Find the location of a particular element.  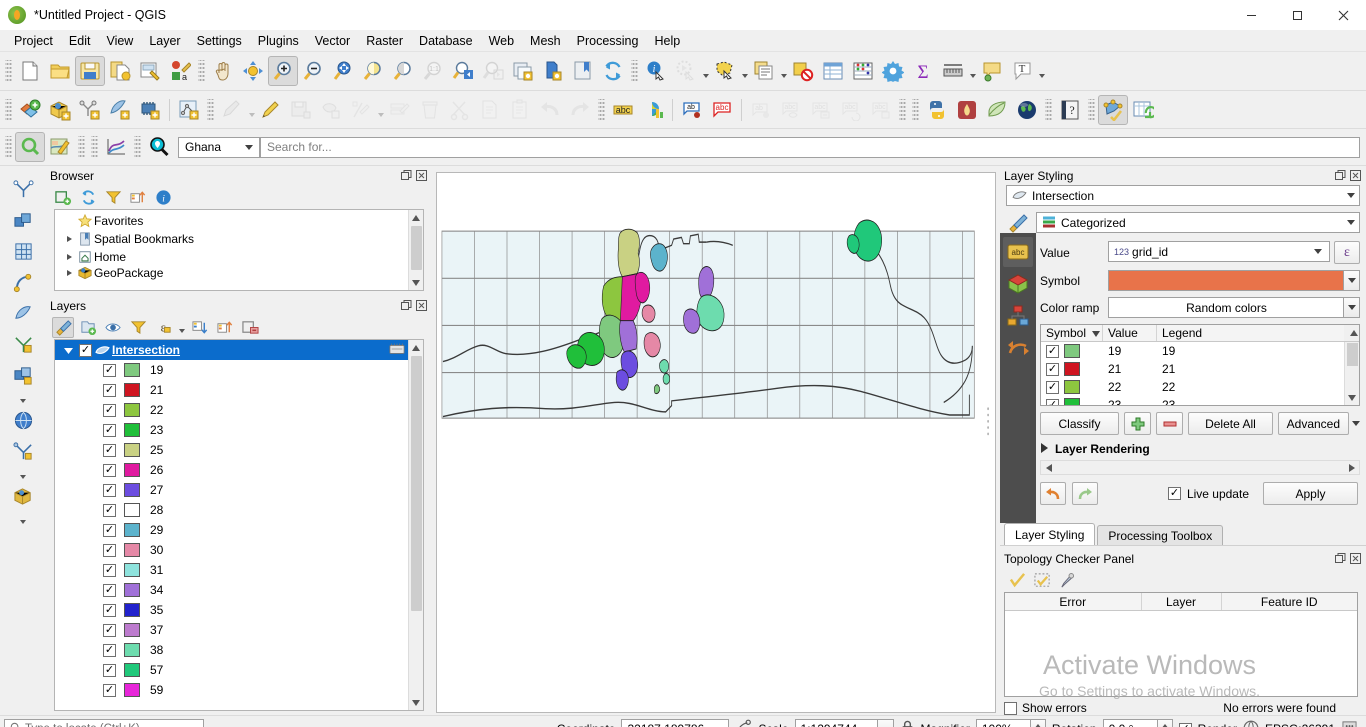

browser-item-geopackage: GeoPackage is located at coordinates (231, 273).